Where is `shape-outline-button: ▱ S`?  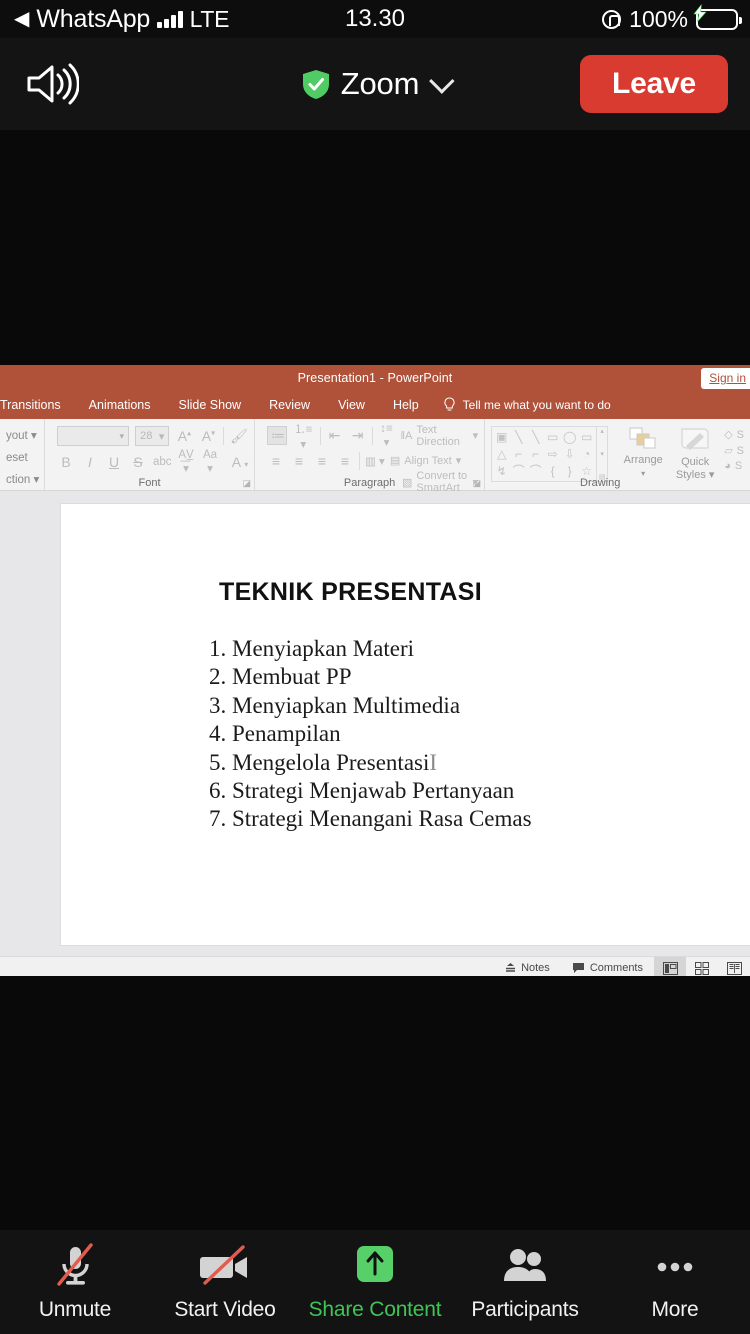
shape-outline-button: ▱ S is located at coordinates (734, 451).